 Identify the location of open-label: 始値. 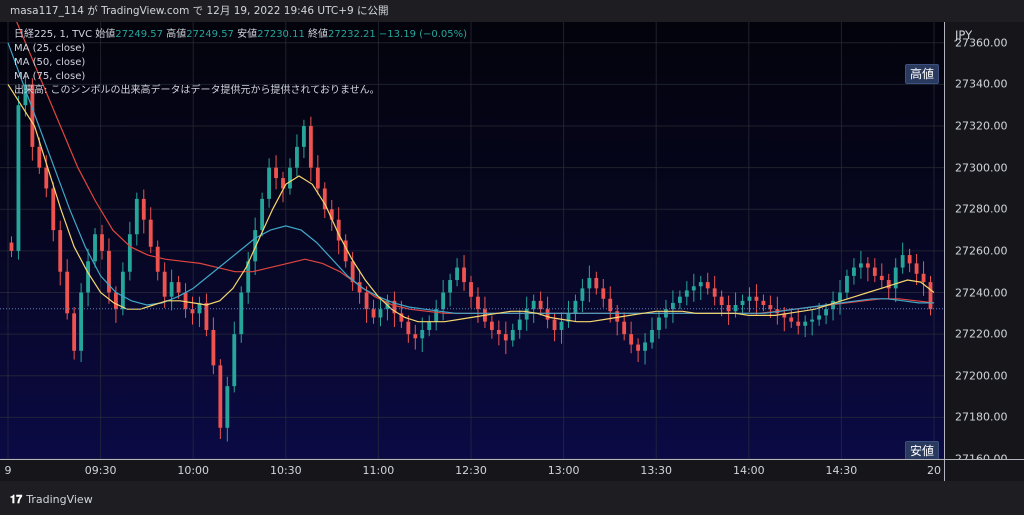
(105, 34).